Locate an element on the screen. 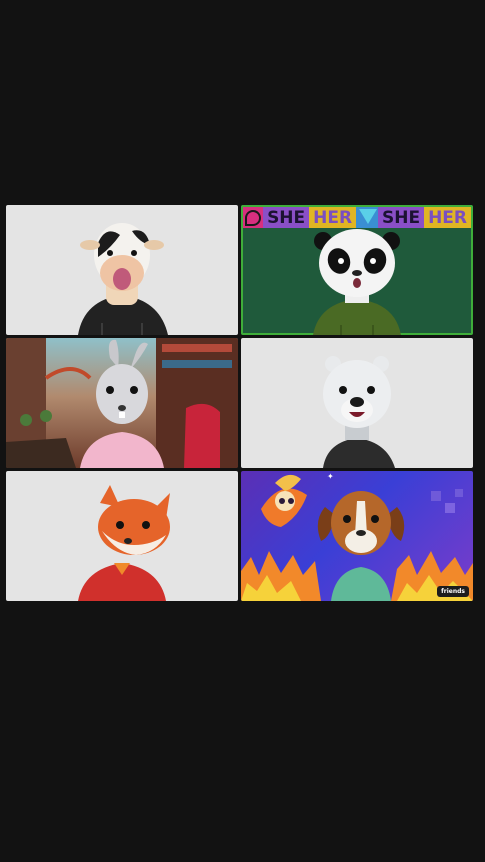 This screenshot has width=485, height=862. participant-tile-fox is located at coordinates (122, 536).